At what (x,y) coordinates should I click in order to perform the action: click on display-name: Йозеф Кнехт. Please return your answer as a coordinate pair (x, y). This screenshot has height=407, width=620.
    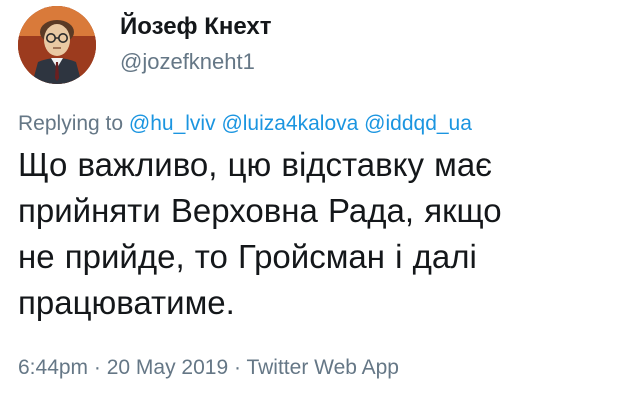
    Looking at the image, I should click on (196, 27).